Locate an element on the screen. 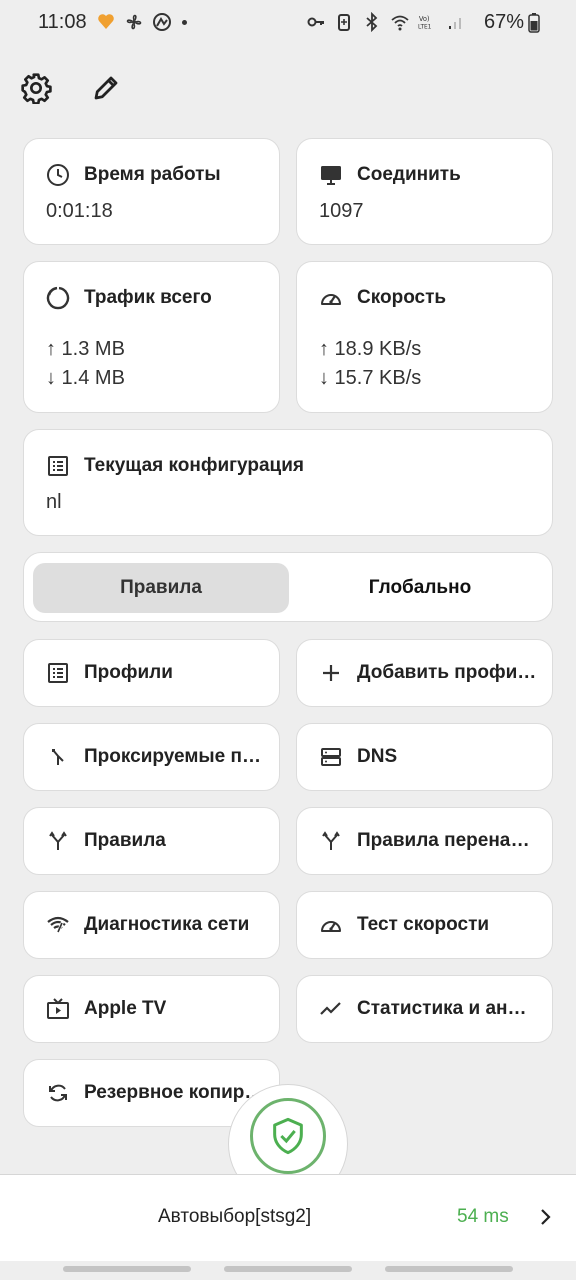 The height and width of the screenshot is (1280, 576). edit-button is located at coordinates (106, 88).